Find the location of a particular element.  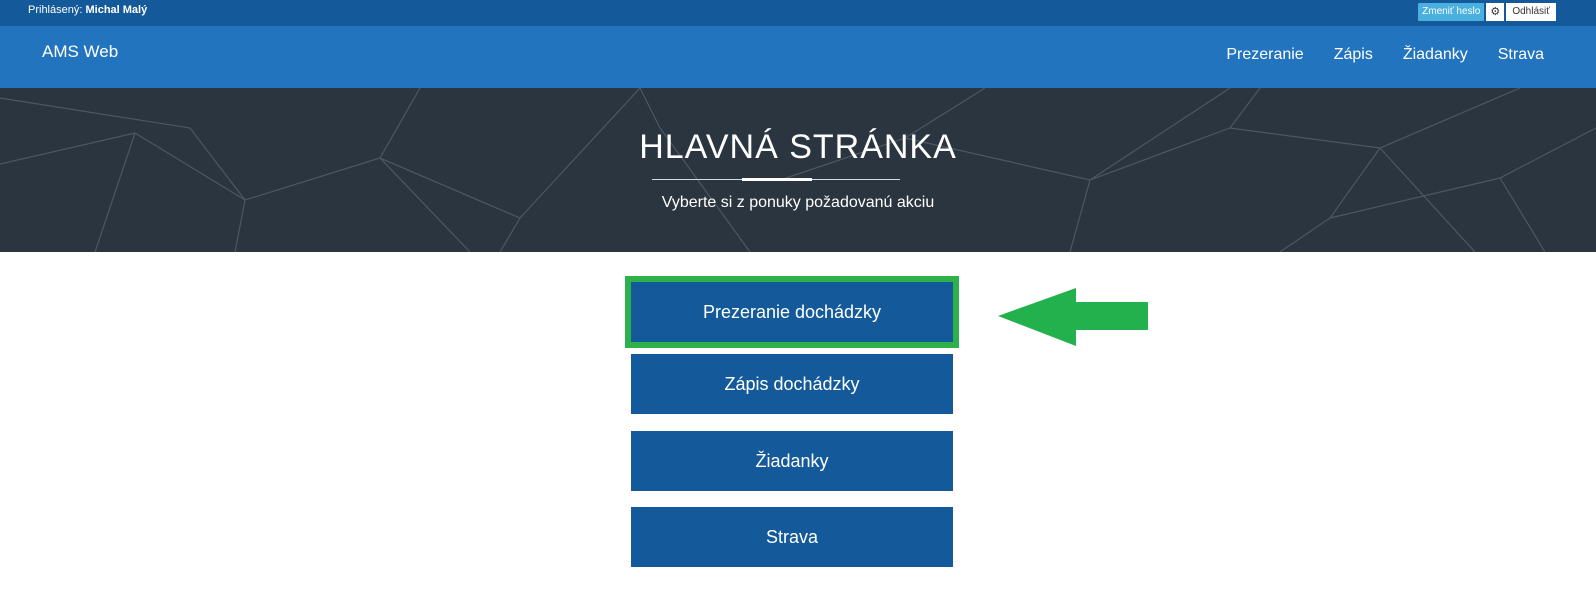

nav-link-prezeranie: Prezeranie is located at coordinates (1264, 55).